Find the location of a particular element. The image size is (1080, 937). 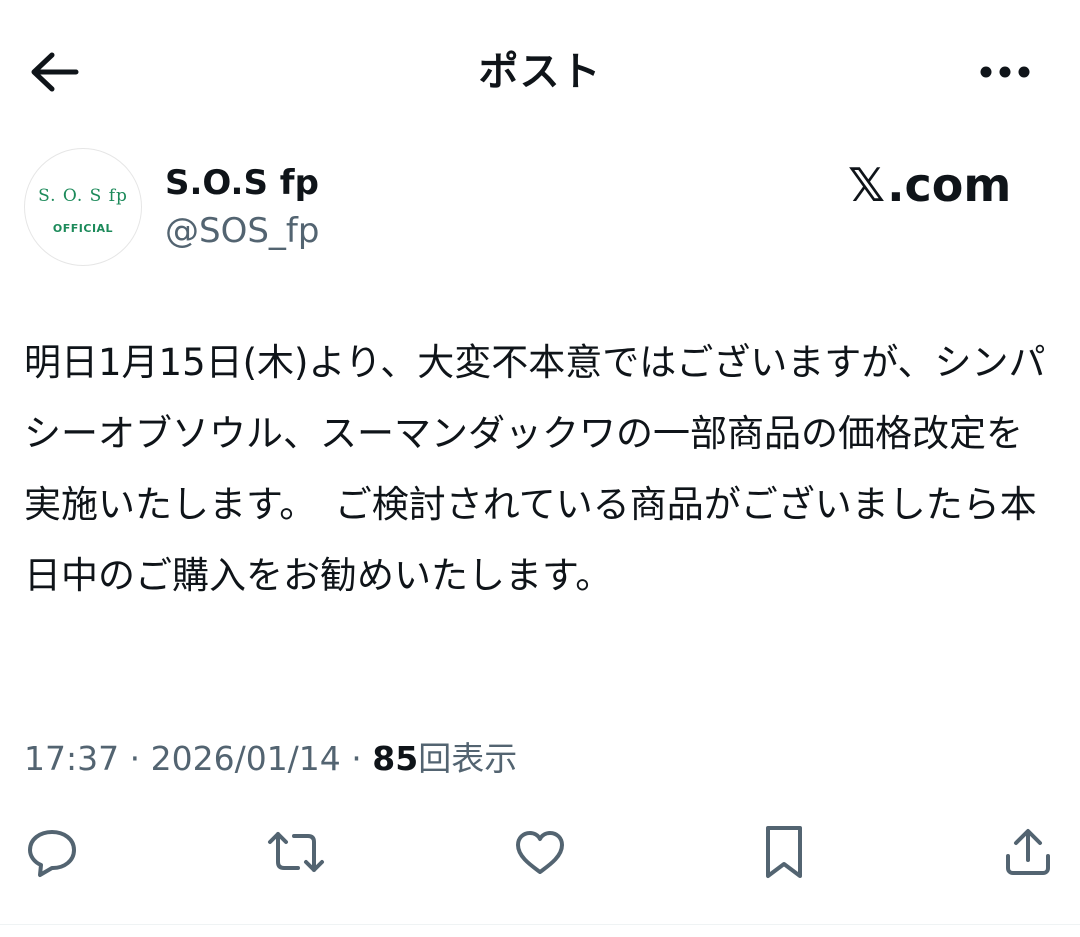

share-button is located at coordinates (1028, 852).